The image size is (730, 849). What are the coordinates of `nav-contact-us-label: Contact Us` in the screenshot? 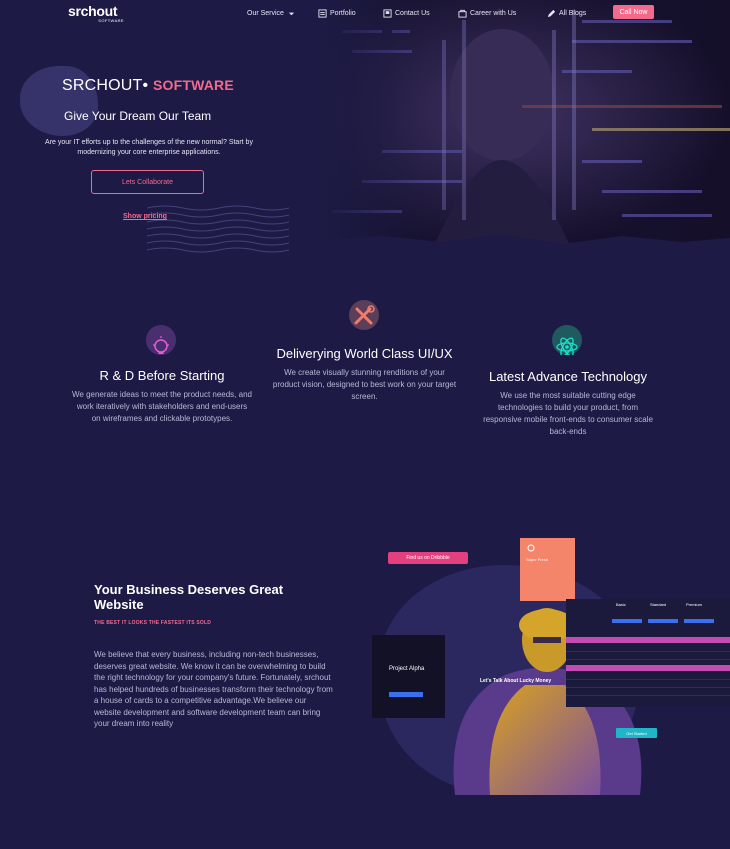 It's located at (412, 13).